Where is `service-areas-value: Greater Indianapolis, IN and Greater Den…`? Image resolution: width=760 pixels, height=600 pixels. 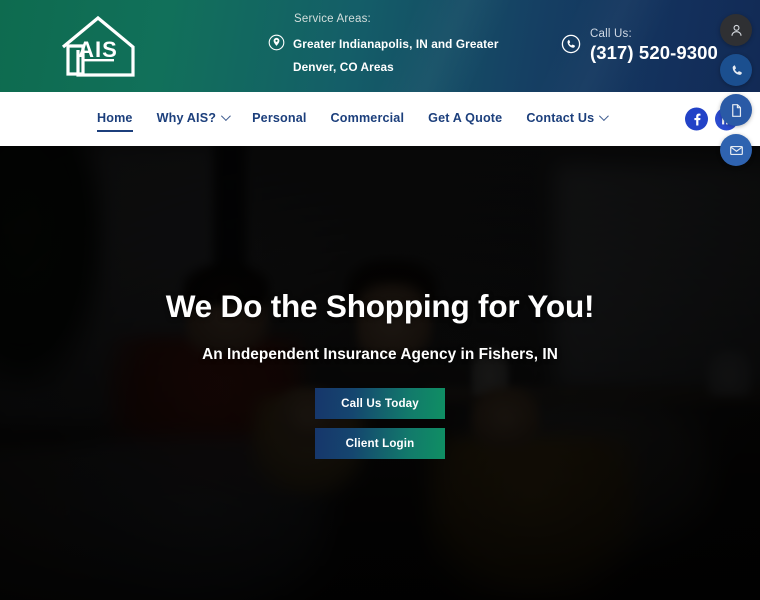
service-areas-value: Greater Indianapolis, IN and Greater Den… is located at coordinates (396, 55).